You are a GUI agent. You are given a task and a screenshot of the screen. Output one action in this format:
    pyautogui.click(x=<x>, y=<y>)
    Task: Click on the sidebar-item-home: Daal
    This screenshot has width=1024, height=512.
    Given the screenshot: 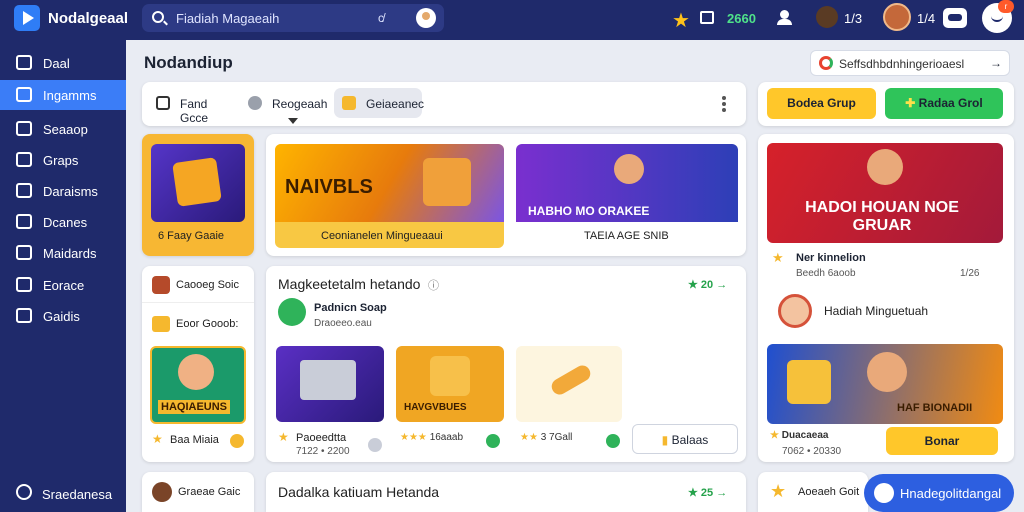 What is the action you would take?
    pyautogui.click(x=63, y=63)
    